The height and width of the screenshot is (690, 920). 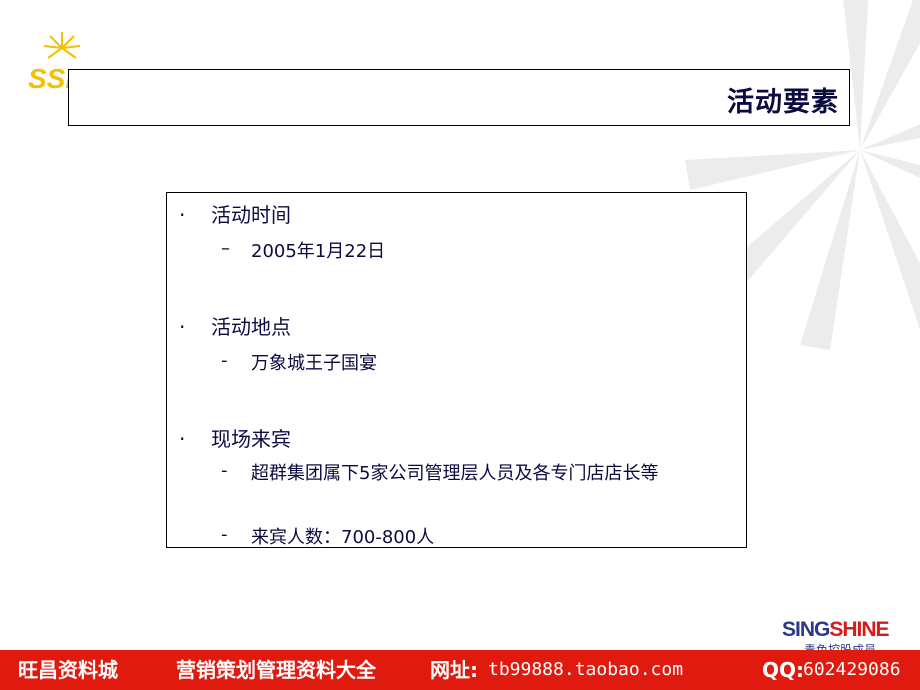 I want to click on sub-item-text: 超群集团属下5家公司管理层人员及各专门店店长等, so click(x=455, y=473).